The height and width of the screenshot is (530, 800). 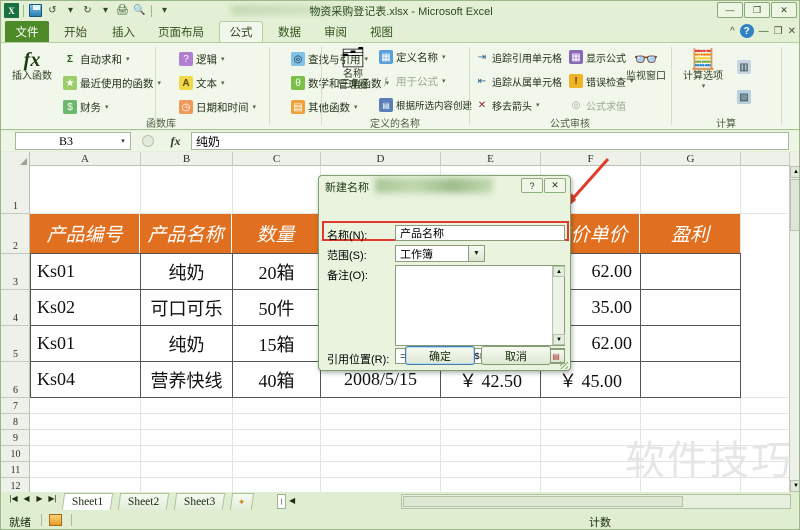 What do you see at coordinates (55, 520) in the screenshot?
I see `macro-record-icon` at bounding box center [55, 520].